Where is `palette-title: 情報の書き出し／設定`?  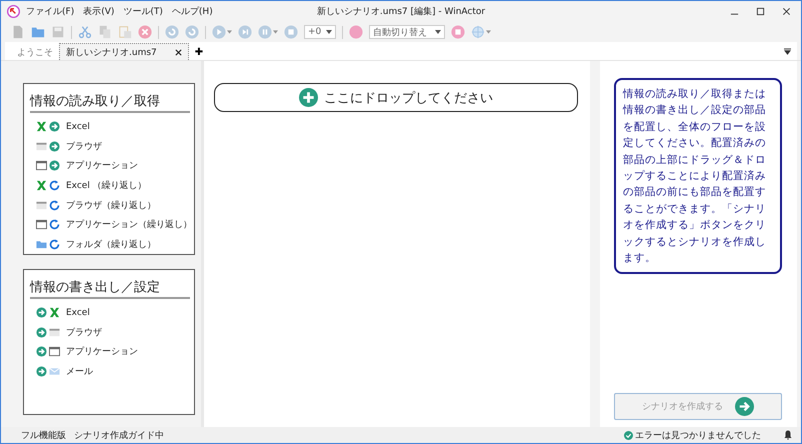 palette-title: 情報の書き出し／設定 is located at coordinates (110, 288).